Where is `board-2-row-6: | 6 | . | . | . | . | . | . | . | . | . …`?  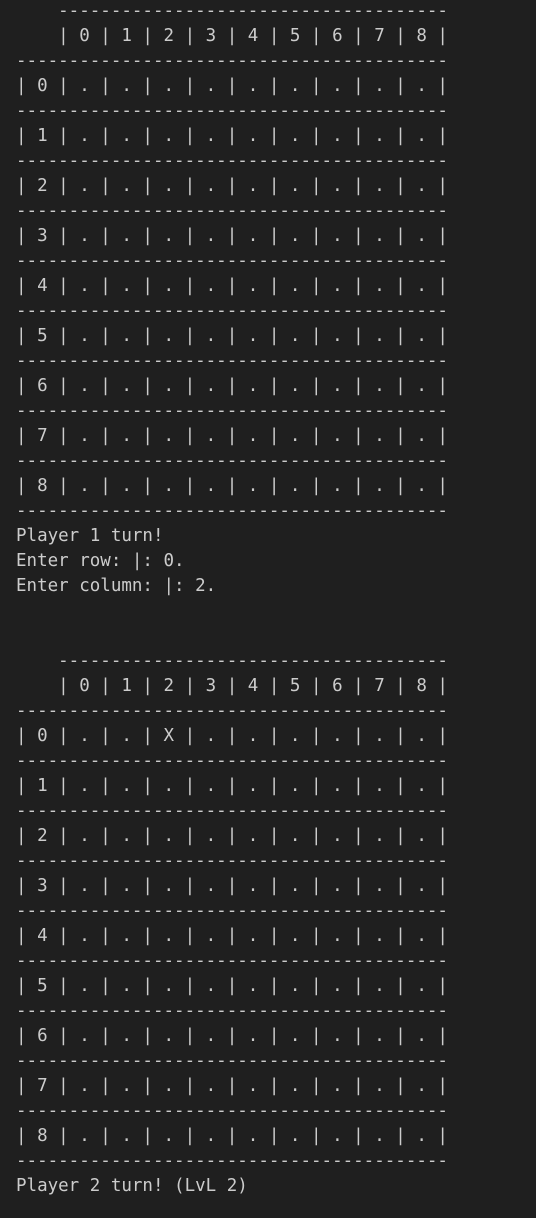
board-2-row-6: | 6 | . | . | . | . | . | . | . | . | . … is located at coordinates (232, 1036).